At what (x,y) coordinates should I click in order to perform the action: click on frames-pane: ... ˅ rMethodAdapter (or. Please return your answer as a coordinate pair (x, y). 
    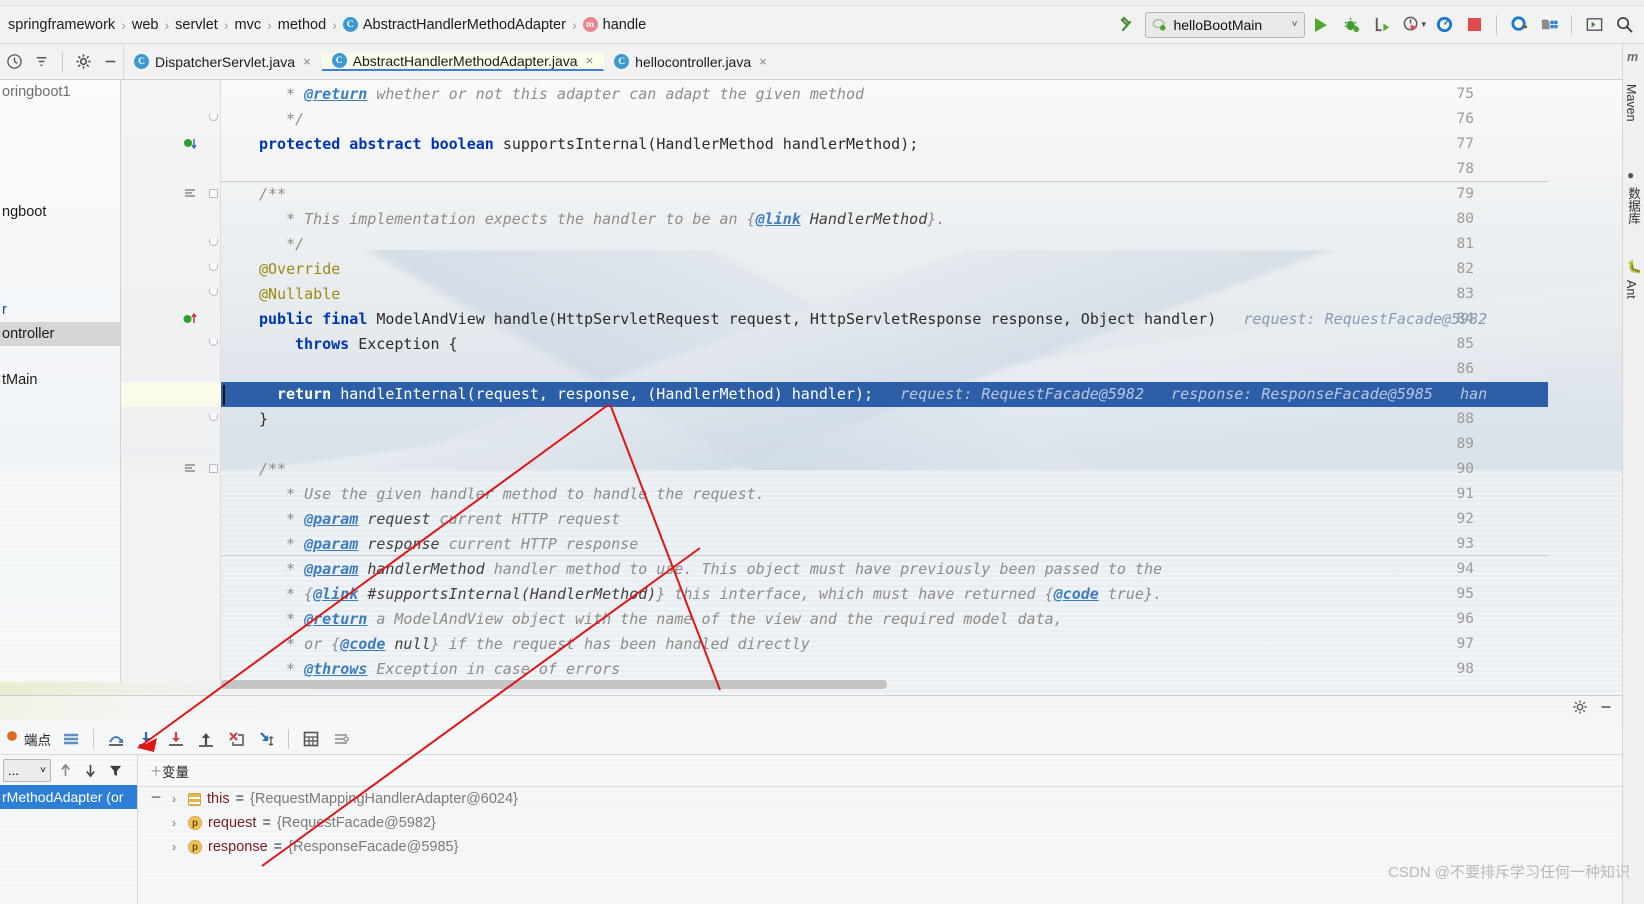
    Looking at the image, I should click on (69, 829).